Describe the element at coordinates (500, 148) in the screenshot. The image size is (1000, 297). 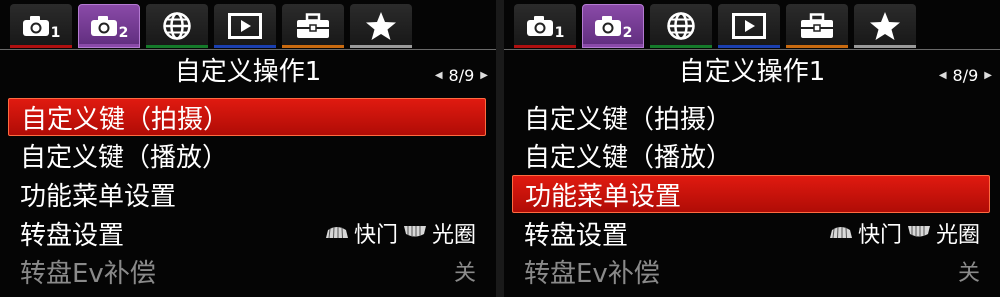
I see `panel-divider` at that location.